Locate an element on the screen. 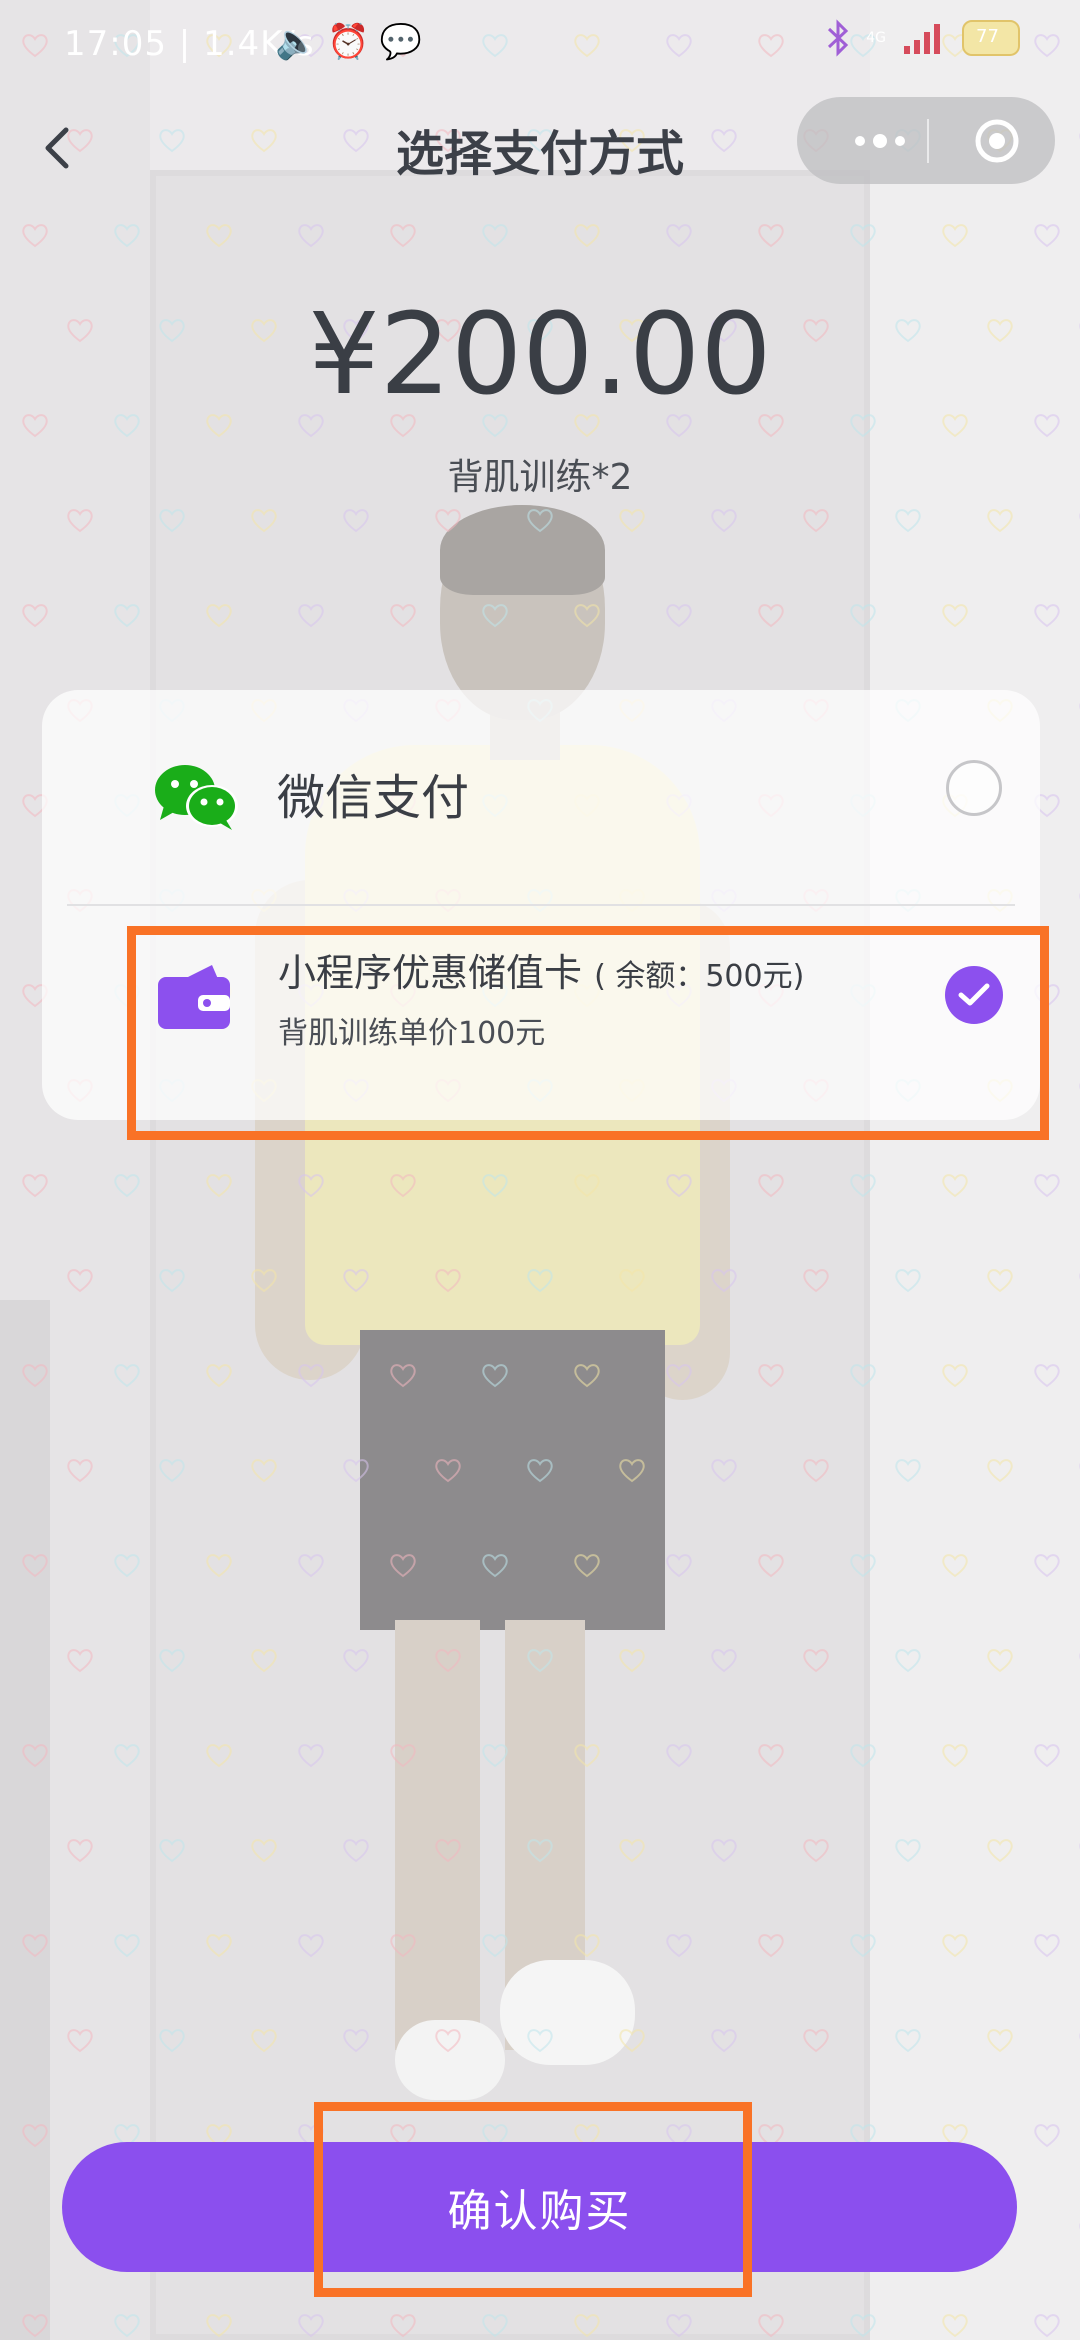 This screenshot has height=2340, width=1080. card-balance: ( 余额：500元) is located at coordinates (699, 976).